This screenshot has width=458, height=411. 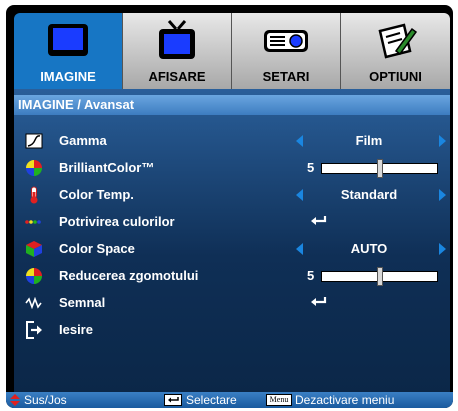 I want to click on thermometer-icon, so click(x=34, y=195).